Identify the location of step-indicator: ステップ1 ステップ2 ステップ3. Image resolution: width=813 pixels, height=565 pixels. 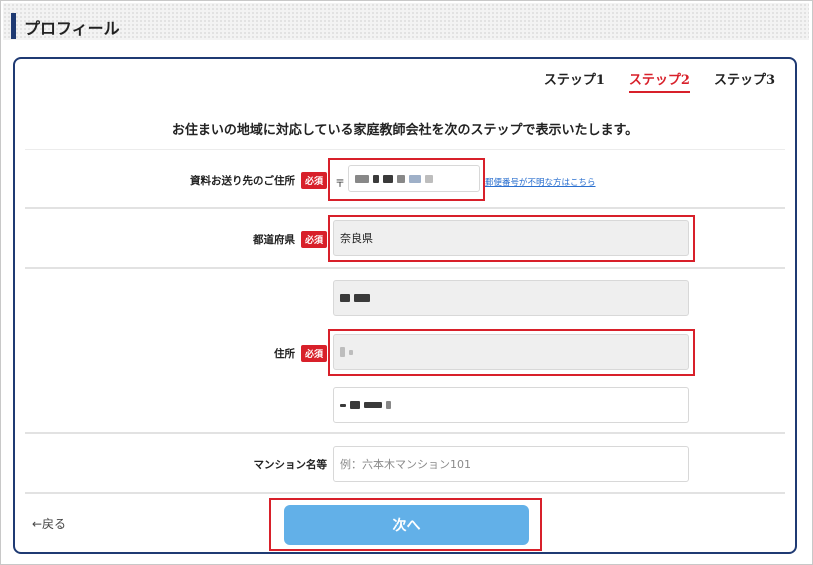
(659, 81).